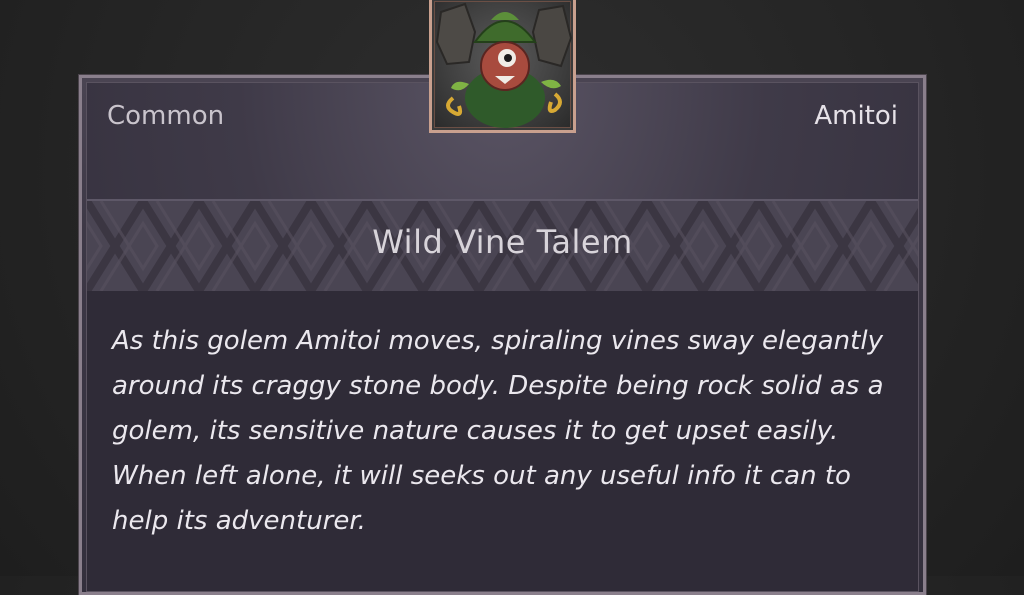  I want to click on amitoi-portrait, so click(502, 66).